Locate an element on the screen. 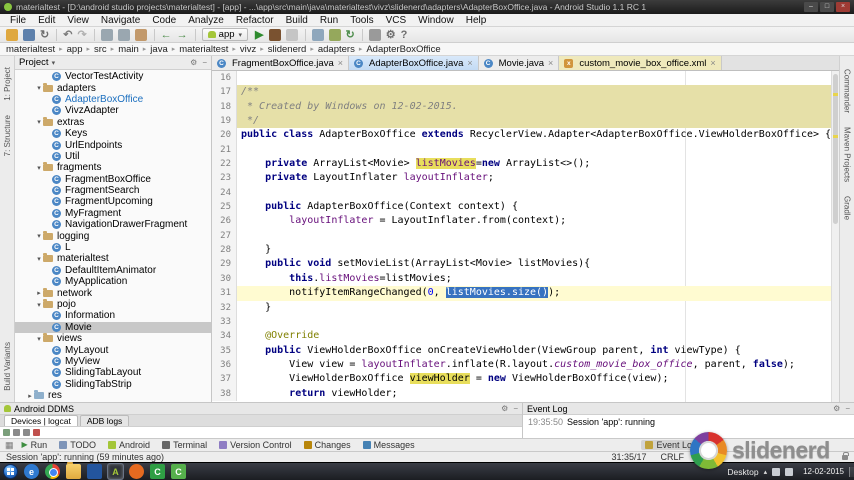 Image resolution: width=854 pixels, height=480 pixels. network-icon is located at coordinates (776, 471).